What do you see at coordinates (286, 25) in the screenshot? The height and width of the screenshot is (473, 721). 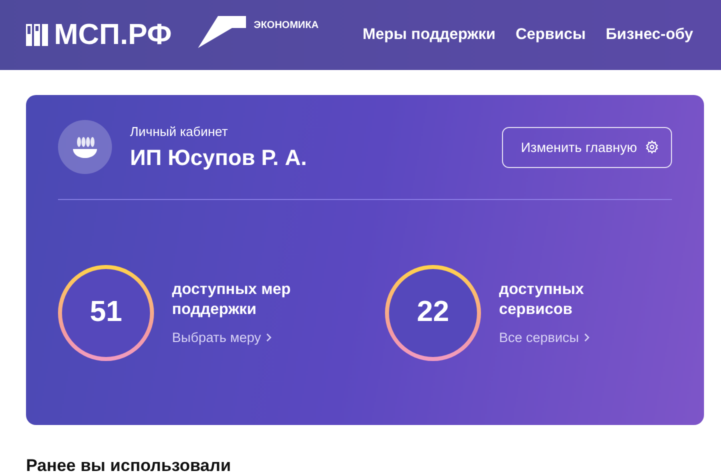 I see `partner-logo-text: ЭКОНОМИКА` at bounding box center [286, 25].